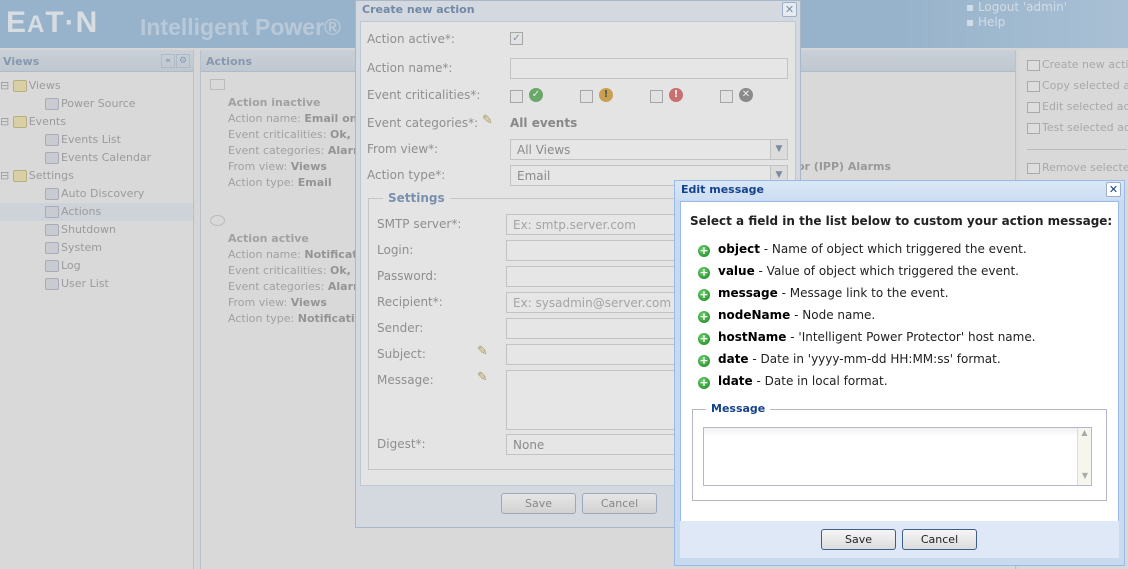 The height and width of the screenshot is (569, 1128). Describe the element at coordinates (410, 68) in the screenshot. I see `action-name-label: Action name*:` at that location.